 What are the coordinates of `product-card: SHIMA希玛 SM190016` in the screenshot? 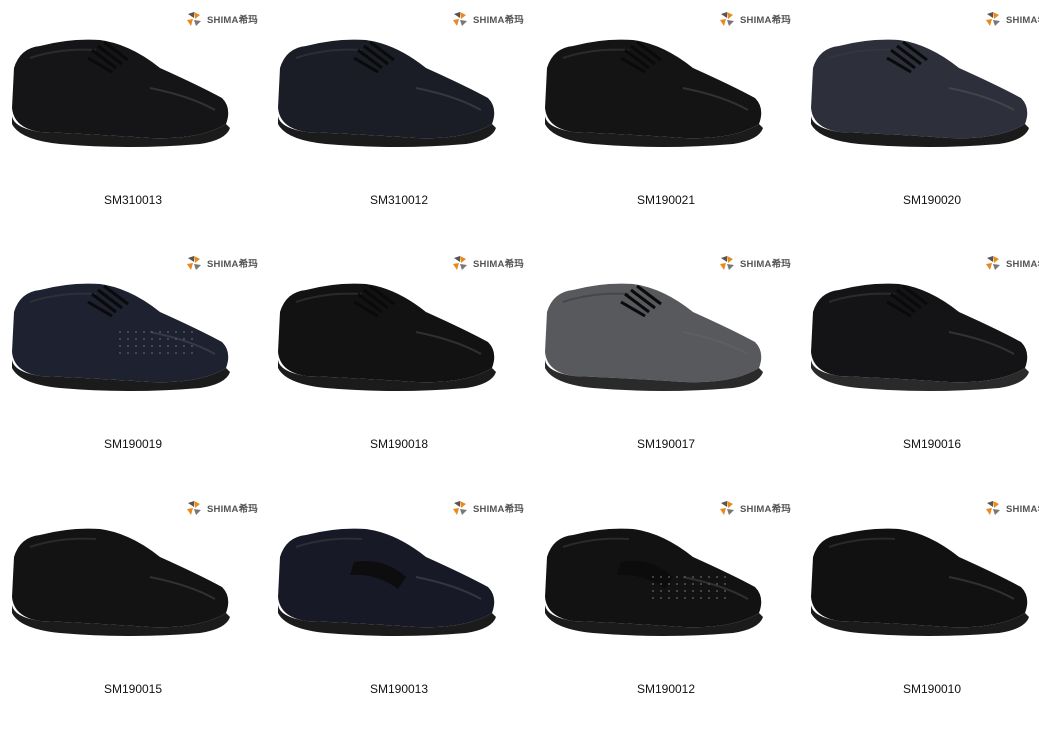 It's located at (919, 364).